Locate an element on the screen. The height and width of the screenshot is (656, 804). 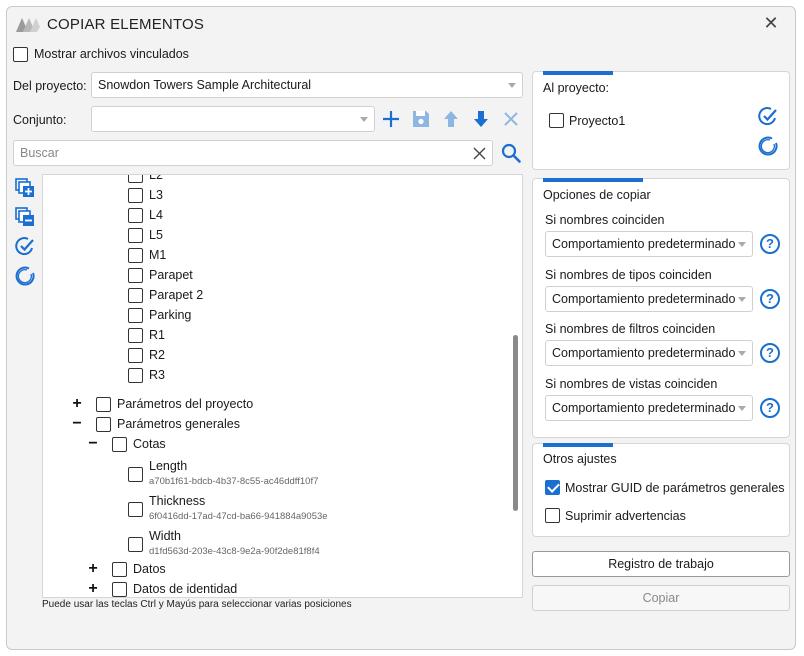
tree-node-level: R2 is located at coordinates (228, 356).